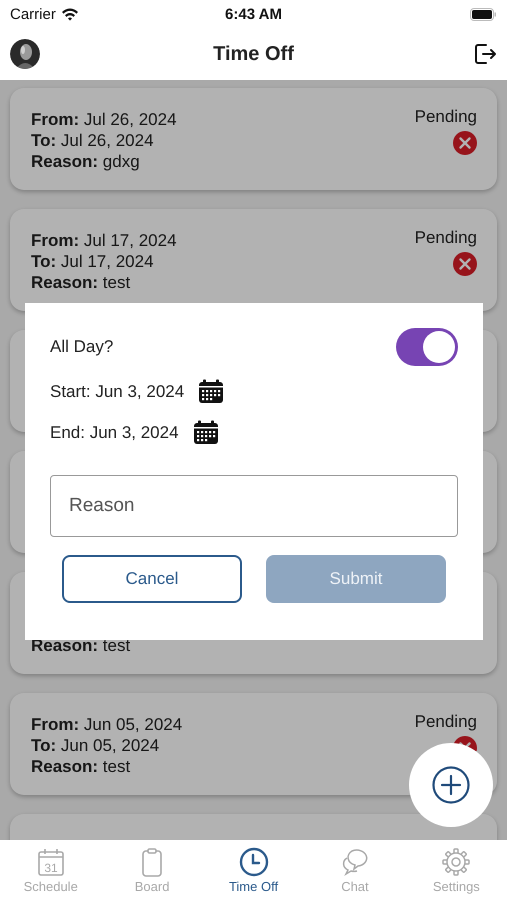 The width and height of the screenshot is (507, 900). Describe the element at coordinates (253, 862) in the screenshot. I see `clock-icon` at that location.